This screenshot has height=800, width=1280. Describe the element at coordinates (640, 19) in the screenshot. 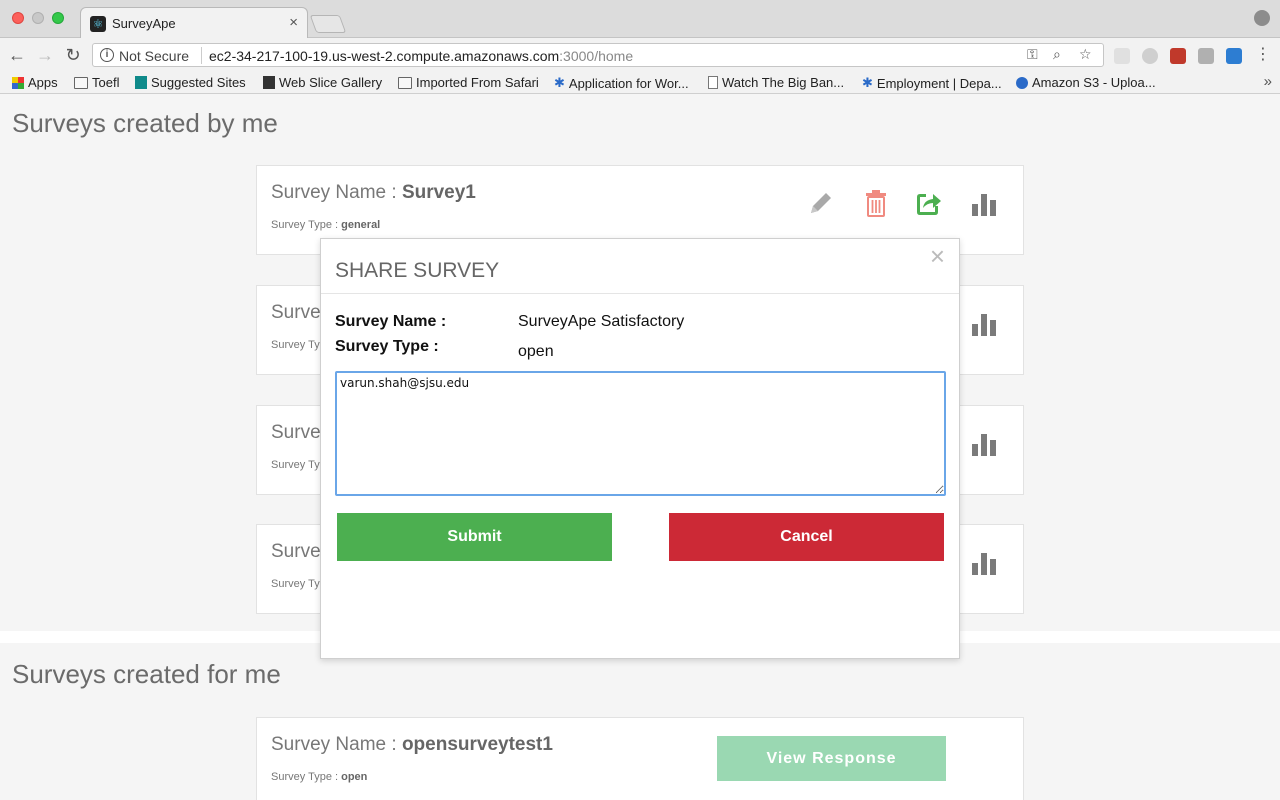

I see `browser-tab-bar: ⚛ SurveyApe ×` at that location.